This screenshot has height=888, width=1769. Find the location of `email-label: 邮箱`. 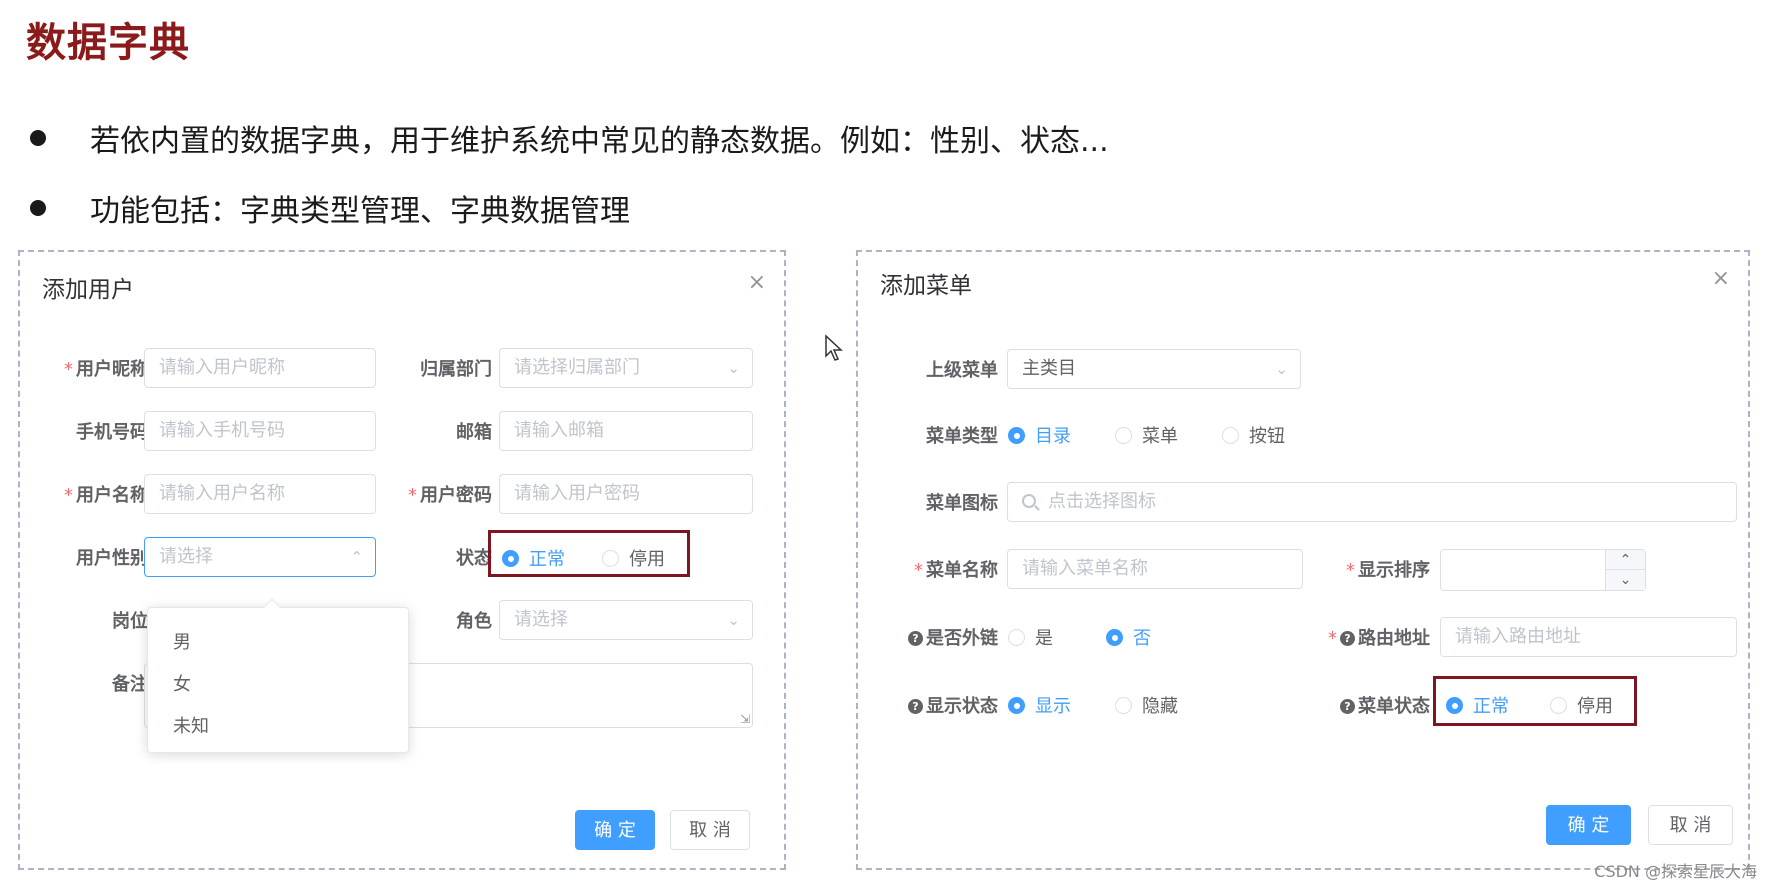

email-label: 邮箱 is located at coordinates (474, 432).